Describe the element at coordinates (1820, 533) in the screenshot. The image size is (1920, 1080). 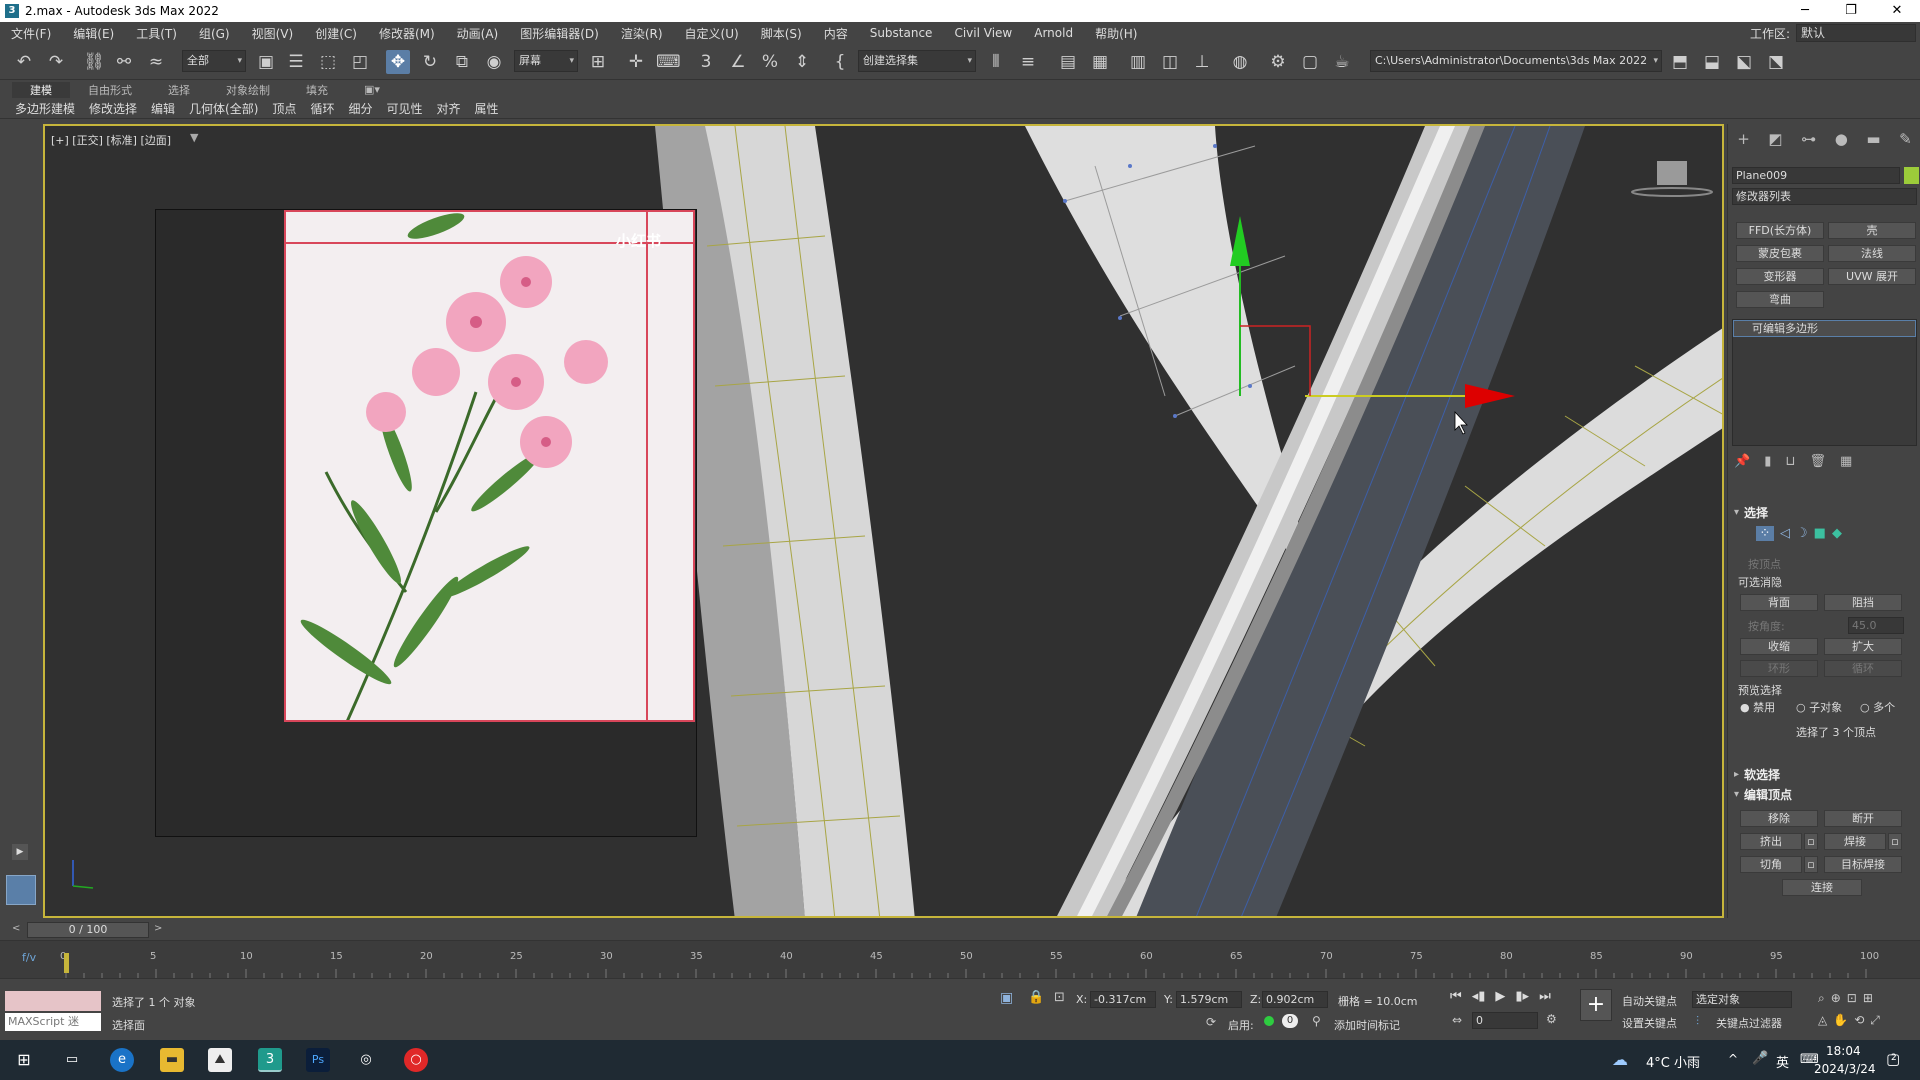
I see `polygon-mode-icon: ■` at that location.